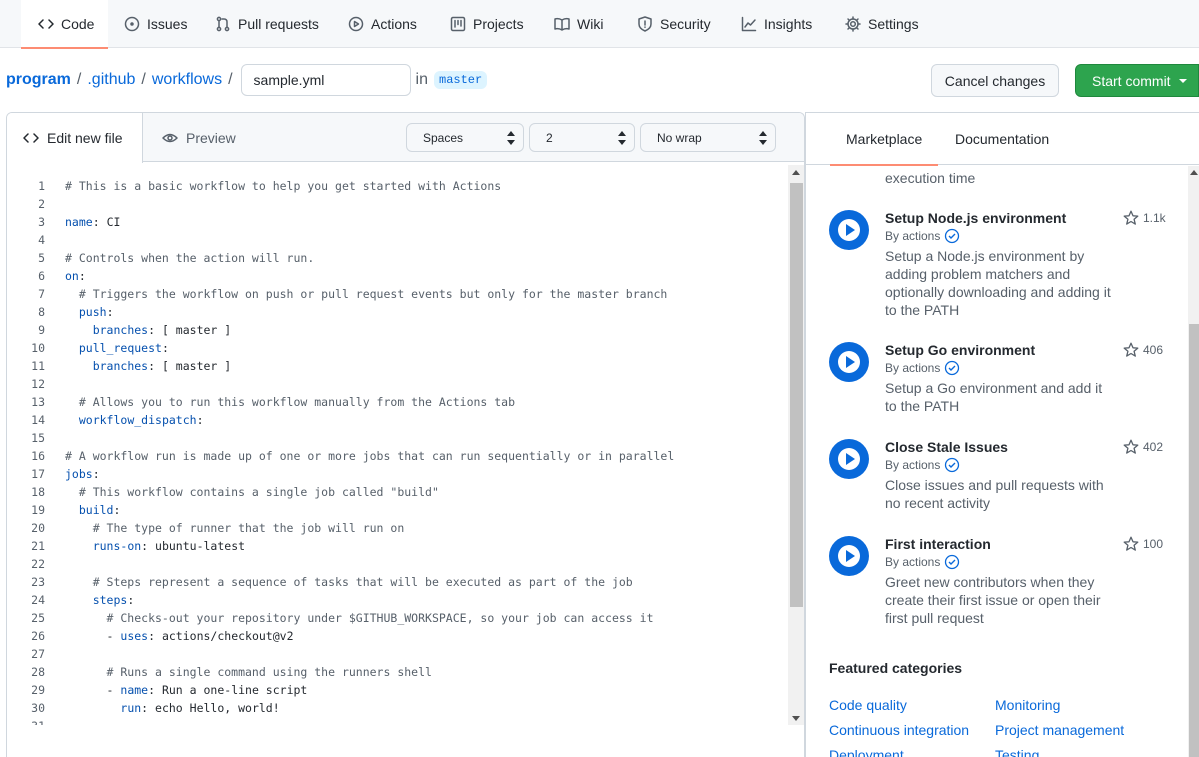 The width and height of the screenshot is (1199, 757). Describe the element at coordinates (397, 708) in the screenshot. I see `code-line: 30 run: echo Hello, world!` at that location.